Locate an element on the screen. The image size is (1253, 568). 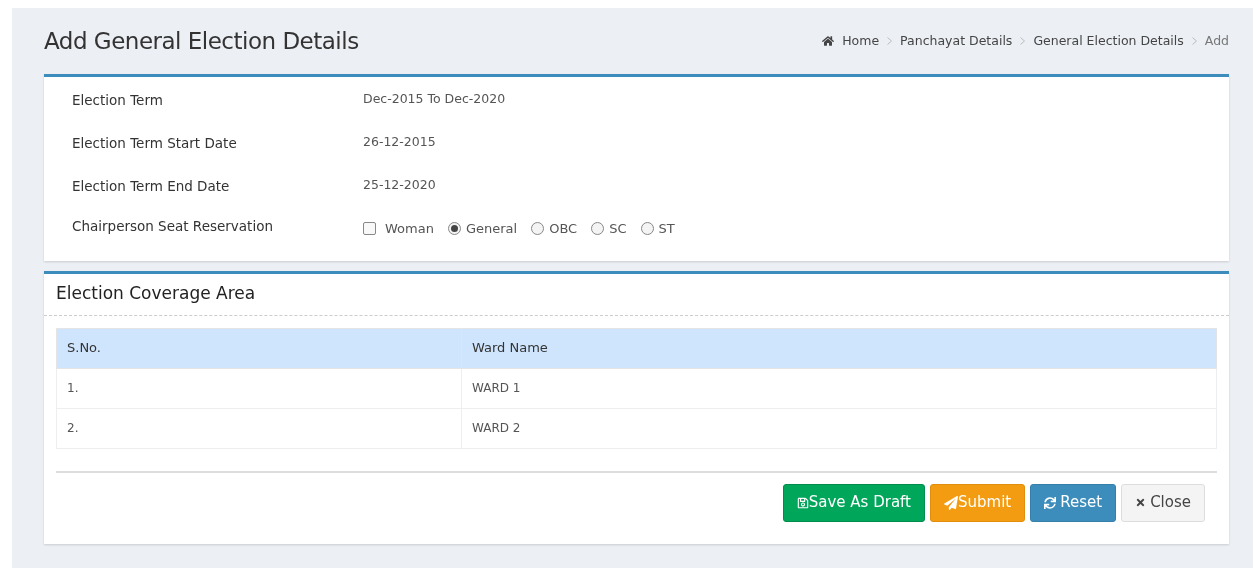
option-label: General is located at coordinates (491, 229).